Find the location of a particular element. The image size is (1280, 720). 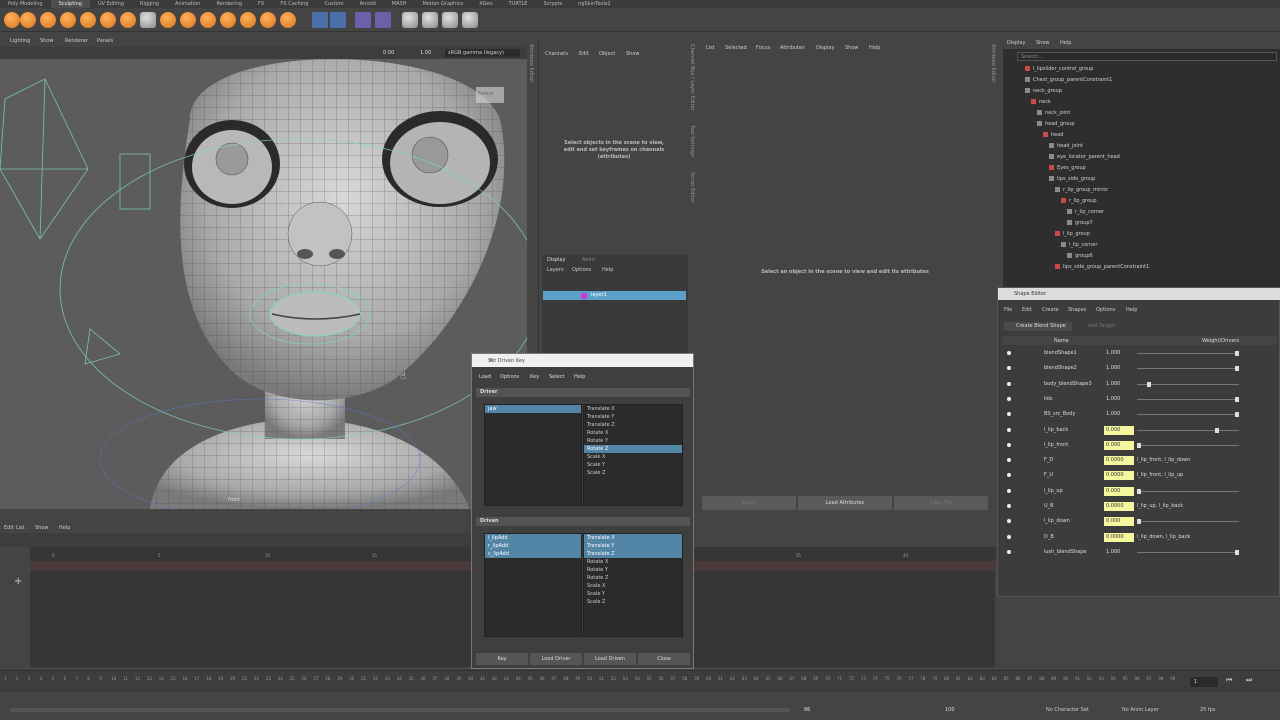

blend-shape-row: l_lip_up 0.000 is located at coordinates (1139, 492).